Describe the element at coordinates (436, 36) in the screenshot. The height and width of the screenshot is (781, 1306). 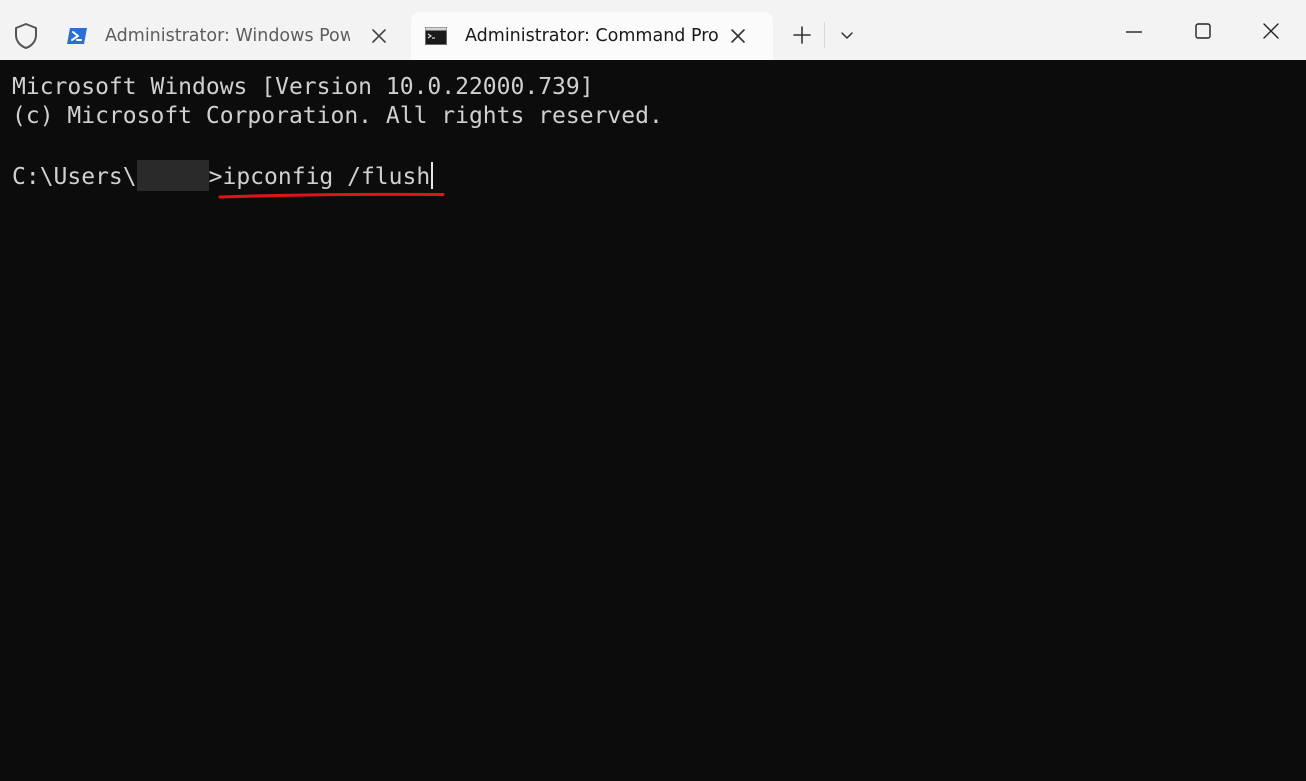
I see `command-prompt-icon` at that location.